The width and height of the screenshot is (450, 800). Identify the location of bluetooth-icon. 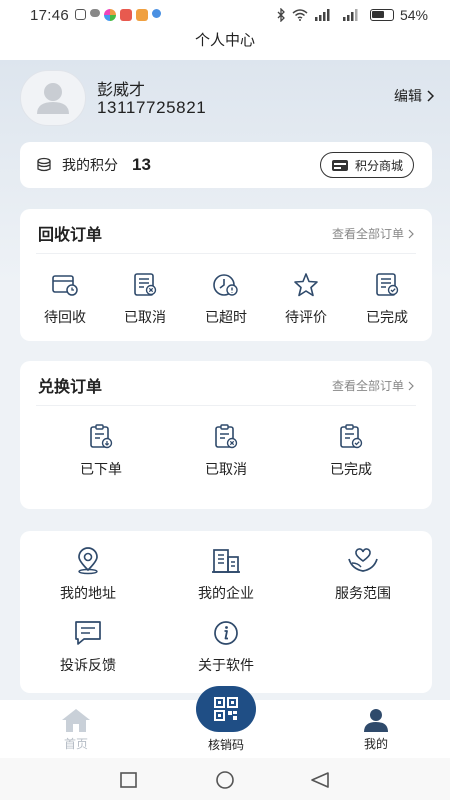
(281, 15).